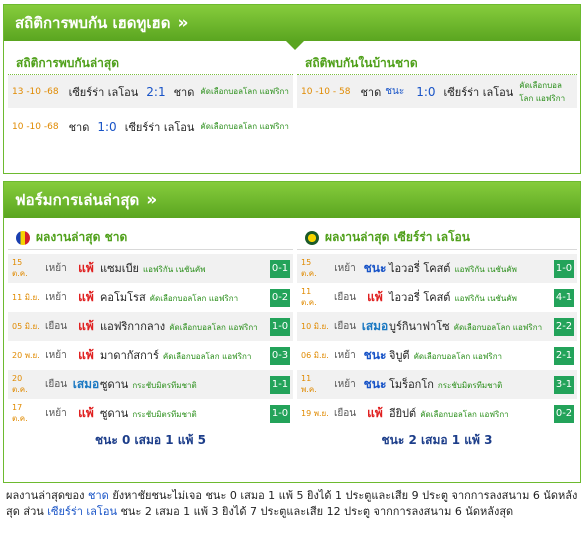 The height and width of the screenshot is (554, 585). Describe the element at coordinates (564, 384) in the screenshot. I see `score-badge: 3-1` at that location.